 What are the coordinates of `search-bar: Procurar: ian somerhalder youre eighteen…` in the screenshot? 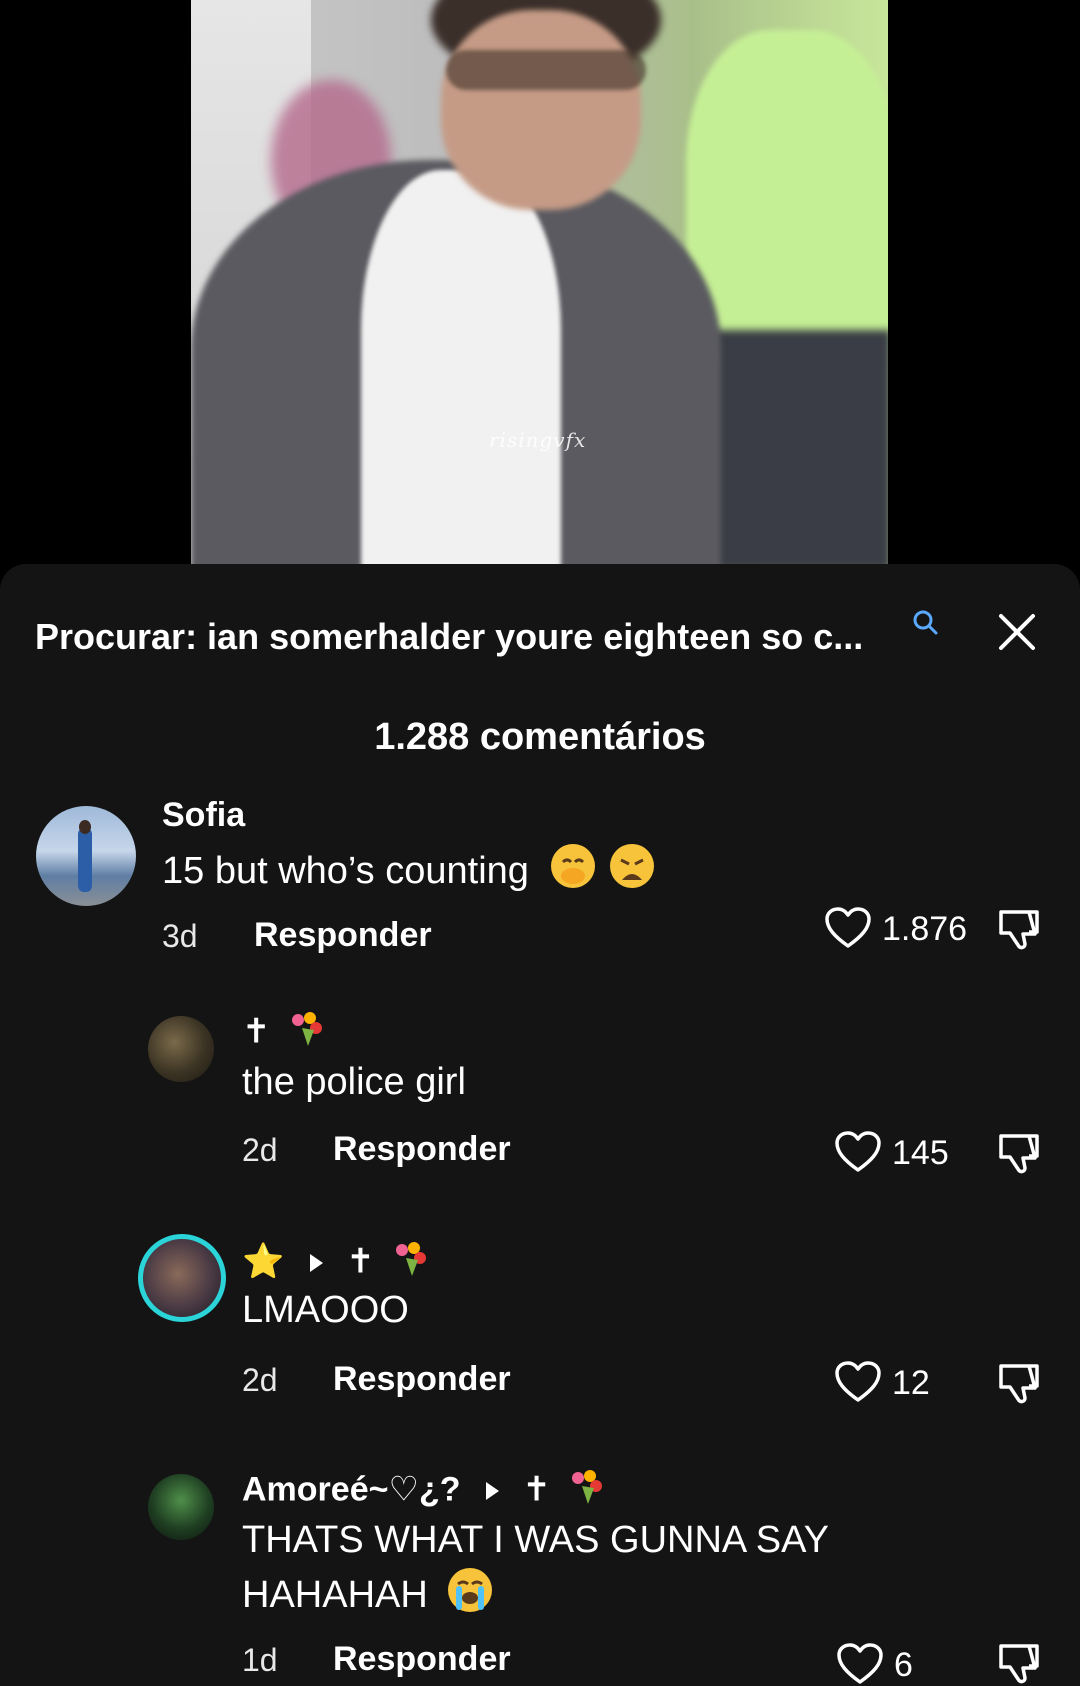 It's located at (540, 638).